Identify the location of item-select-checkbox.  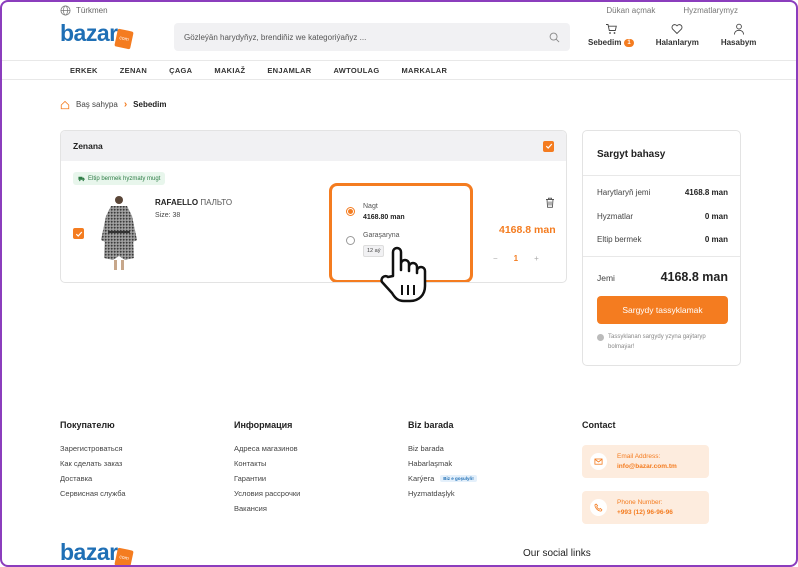
(78, 233).